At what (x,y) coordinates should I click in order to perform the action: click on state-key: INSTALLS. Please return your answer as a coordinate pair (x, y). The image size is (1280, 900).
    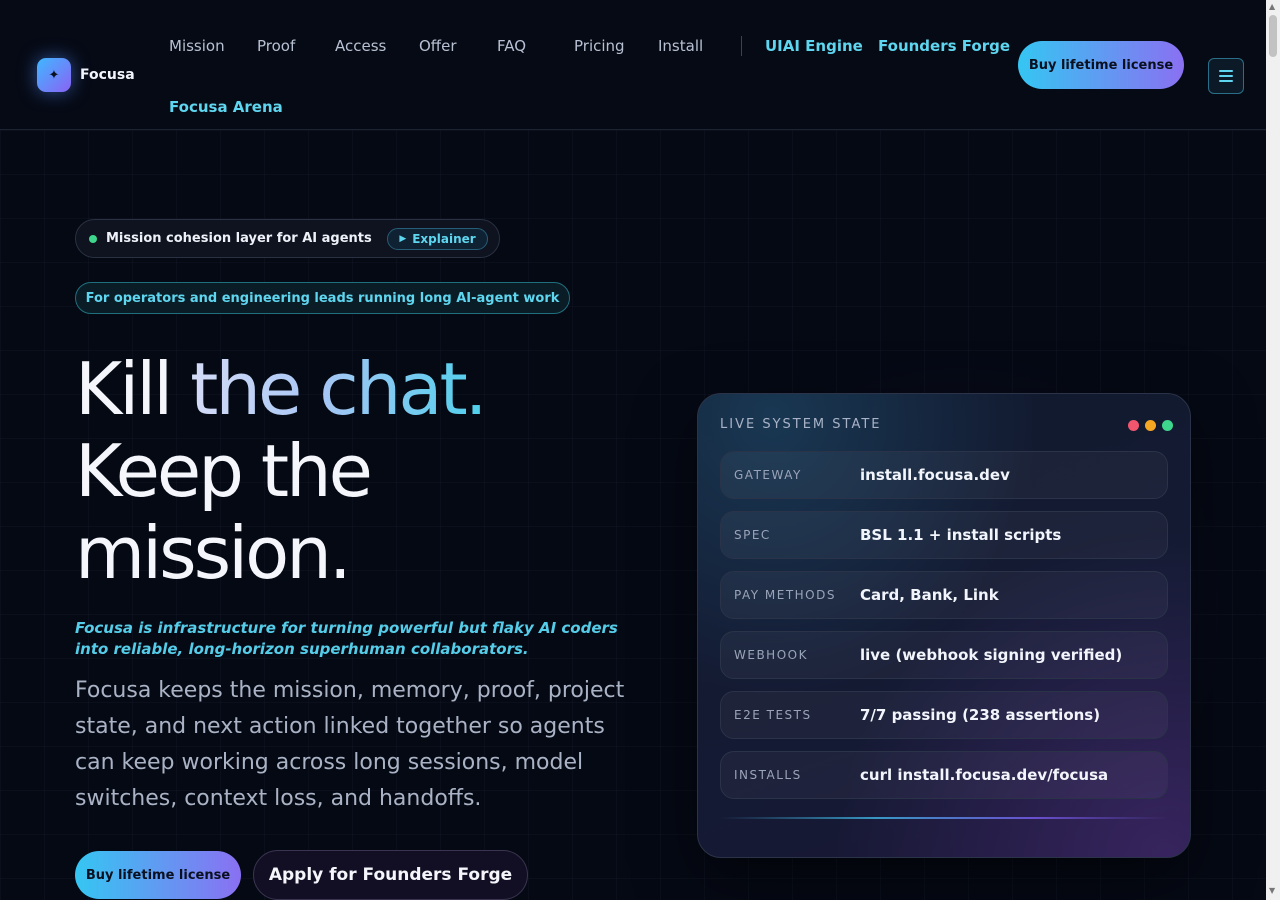
    Looking at the image, I should click on (768, 775).